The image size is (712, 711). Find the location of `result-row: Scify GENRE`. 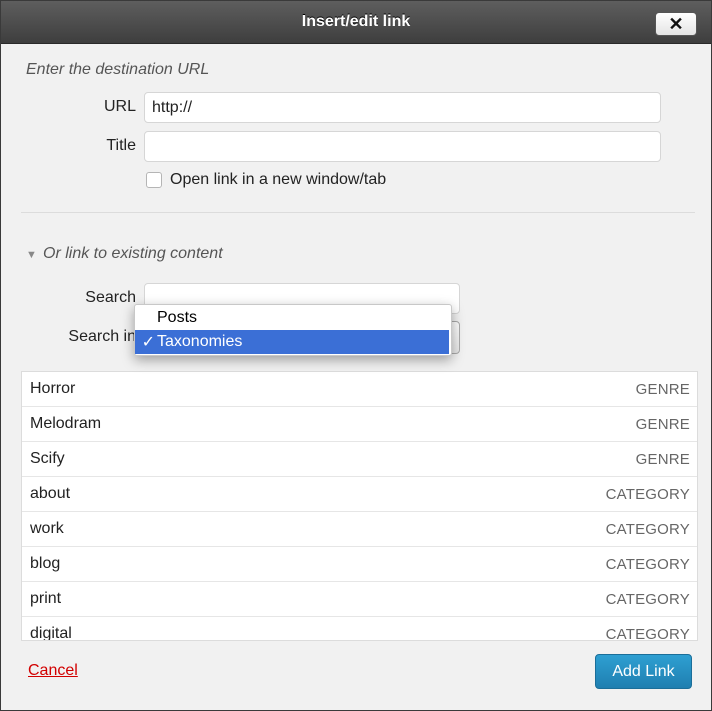

result-row: Scify GENRE is located at coordinates (359, 459).